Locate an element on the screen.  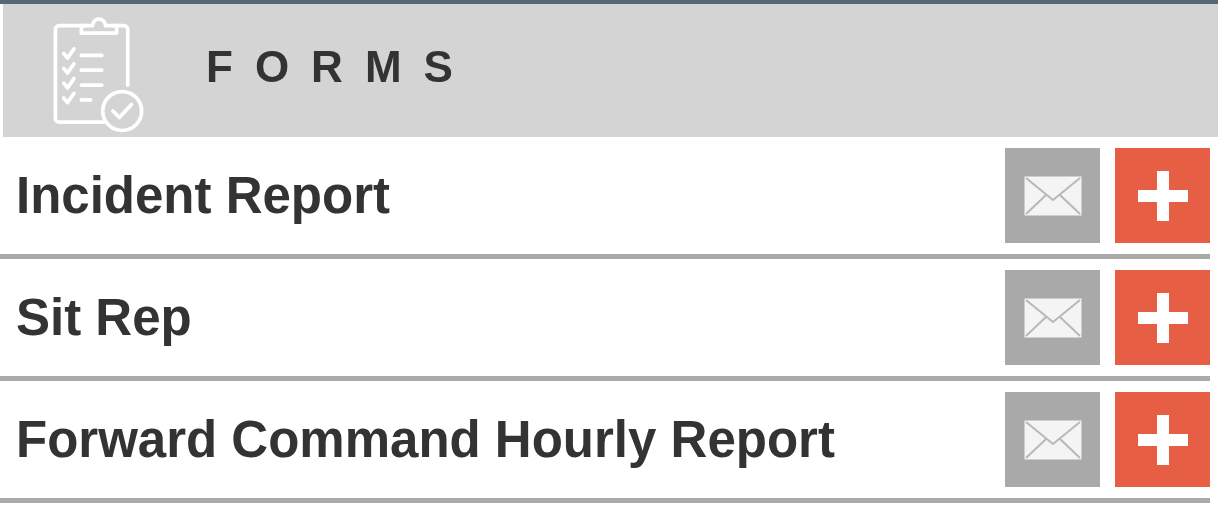
form-name: Forward Command Hourly Report is located at coordinates (503, 439).